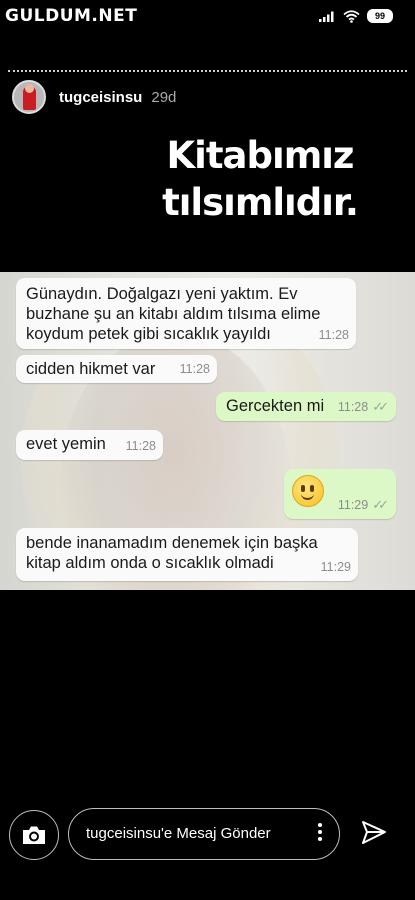 This screenshot has height=900, width=415. What do you see at coordinates (340, 494) in the screenshot?
I see `message-bubble: 11:29 ✓✓` at bounding box center [340, 494].